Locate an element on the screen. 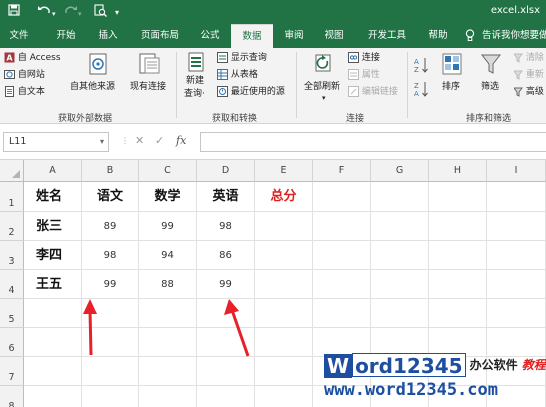 This screenshot has width=546, height=407. cell-d2: 98 is located at coordinates (226, 226).